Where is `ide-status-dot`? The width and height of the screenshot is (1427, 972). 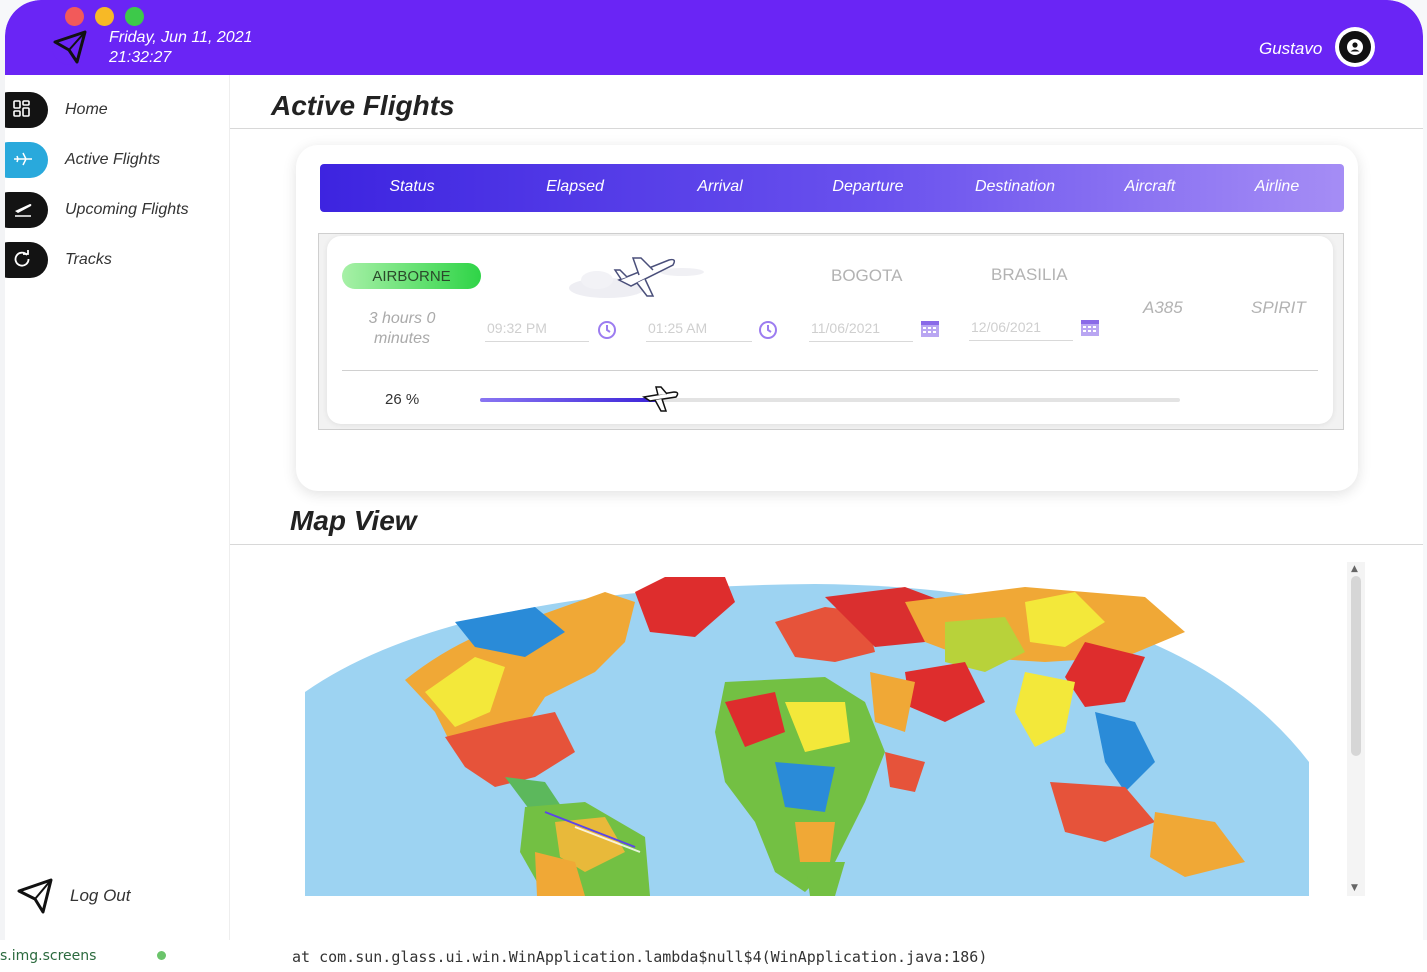
ide-status-dot is located at coordinates (161, 955).